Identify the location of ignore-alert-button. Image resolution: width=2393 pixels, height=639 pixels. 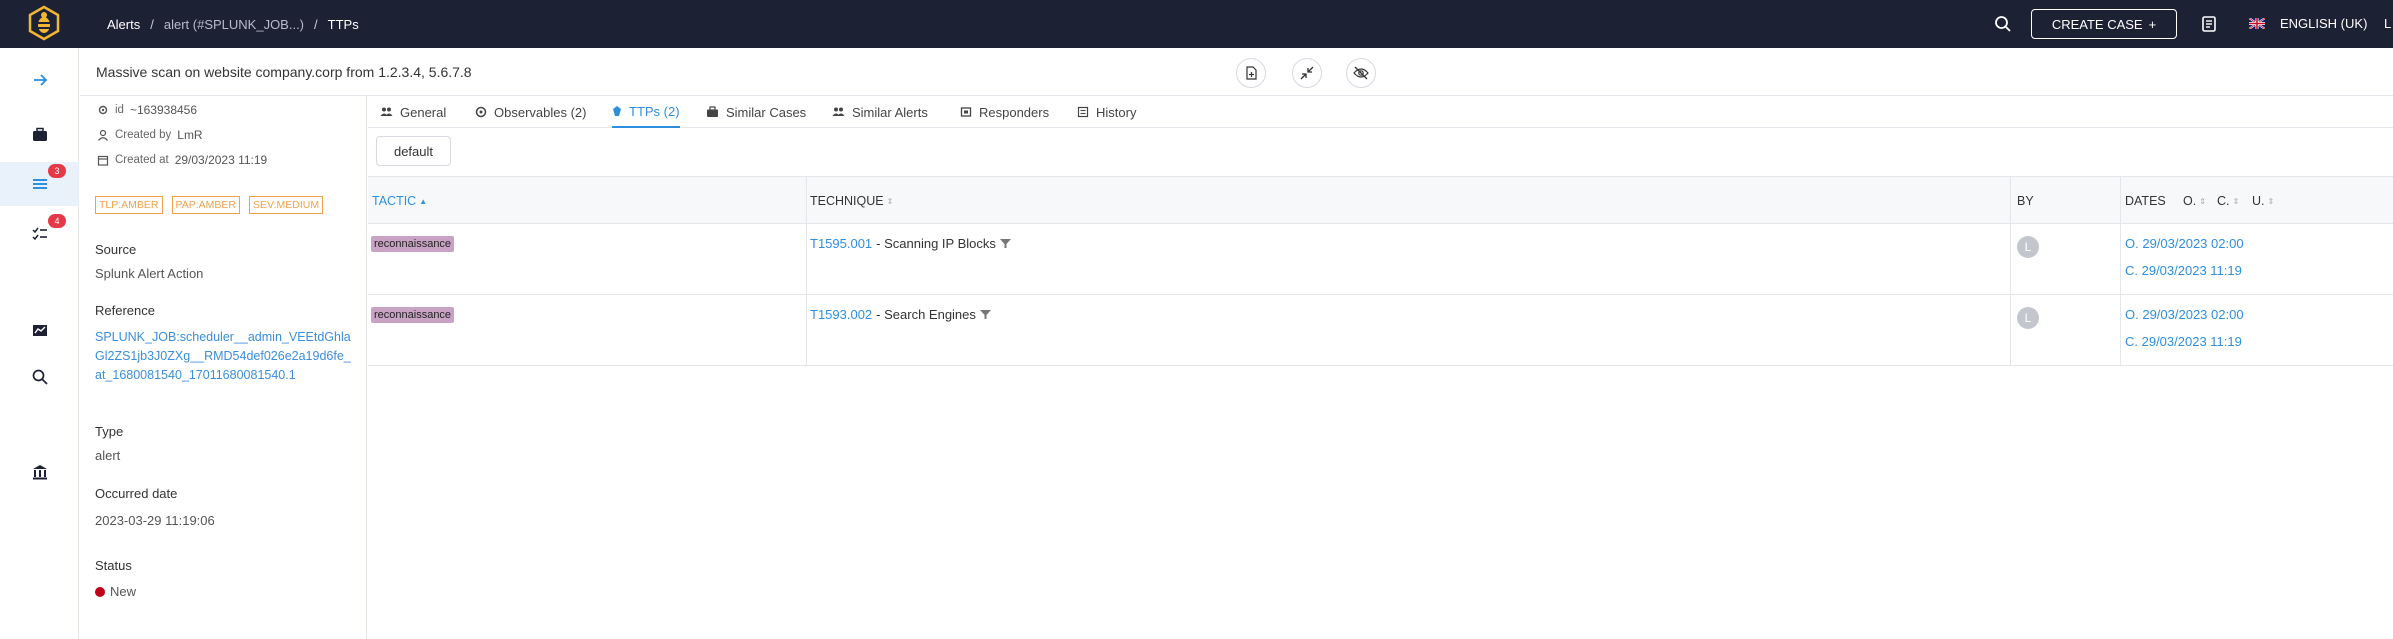
(1361, 73).